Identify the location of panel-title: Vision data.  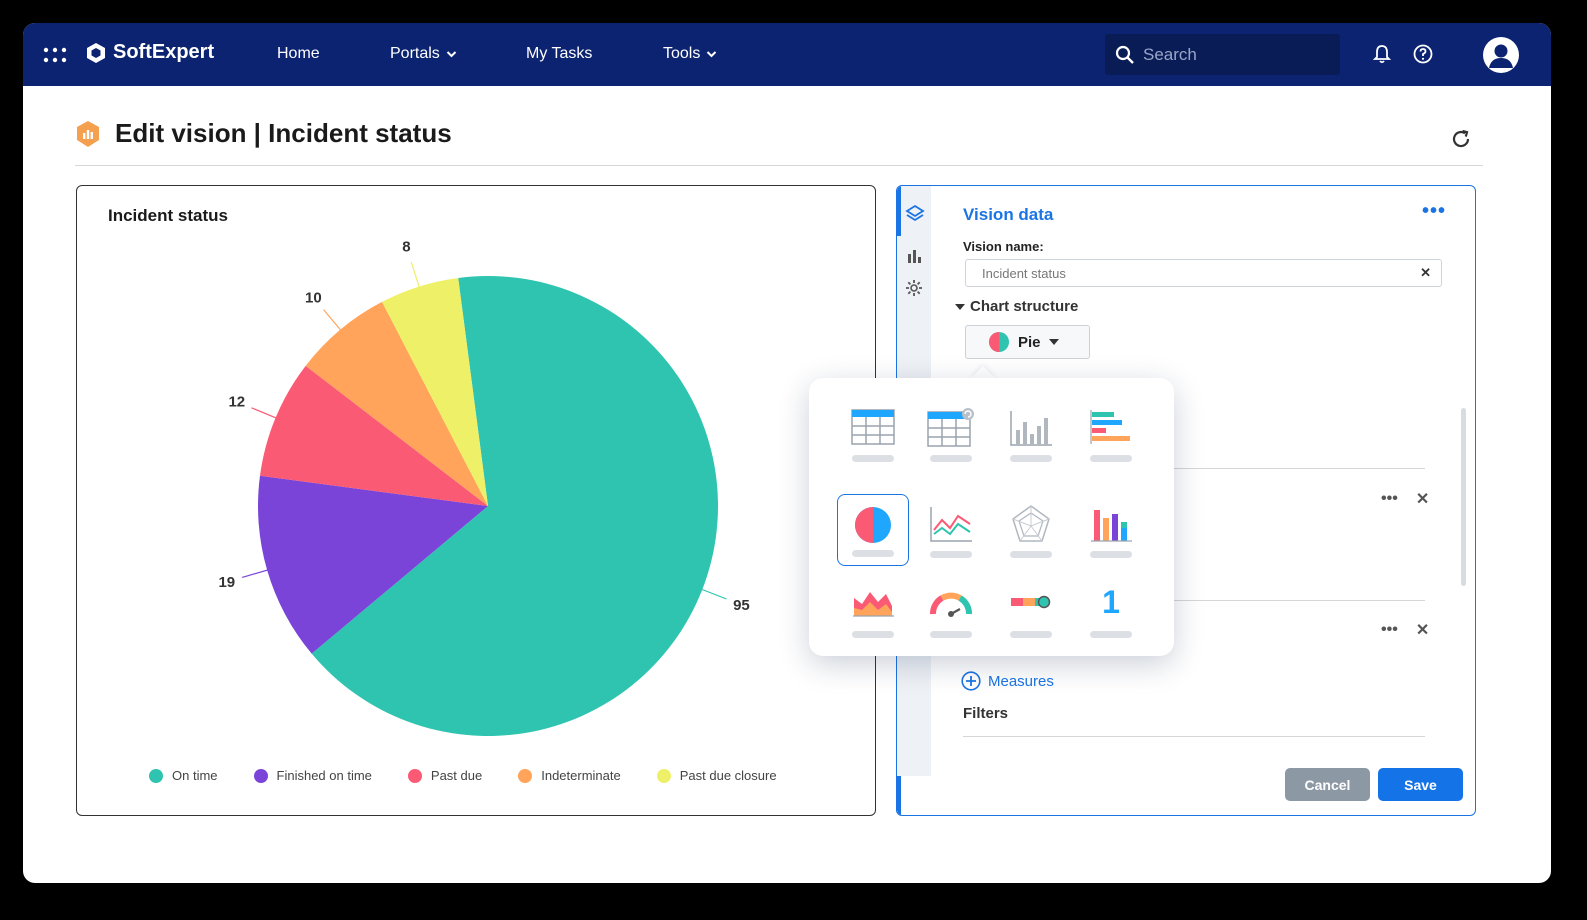
(1008, 214).